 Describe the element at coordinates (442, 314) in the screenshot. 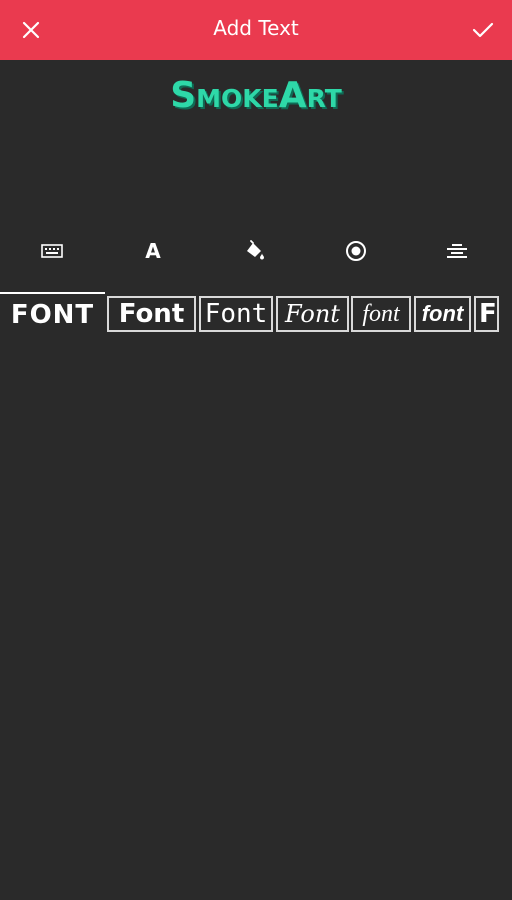

I see `font-option-6: font` at that location.